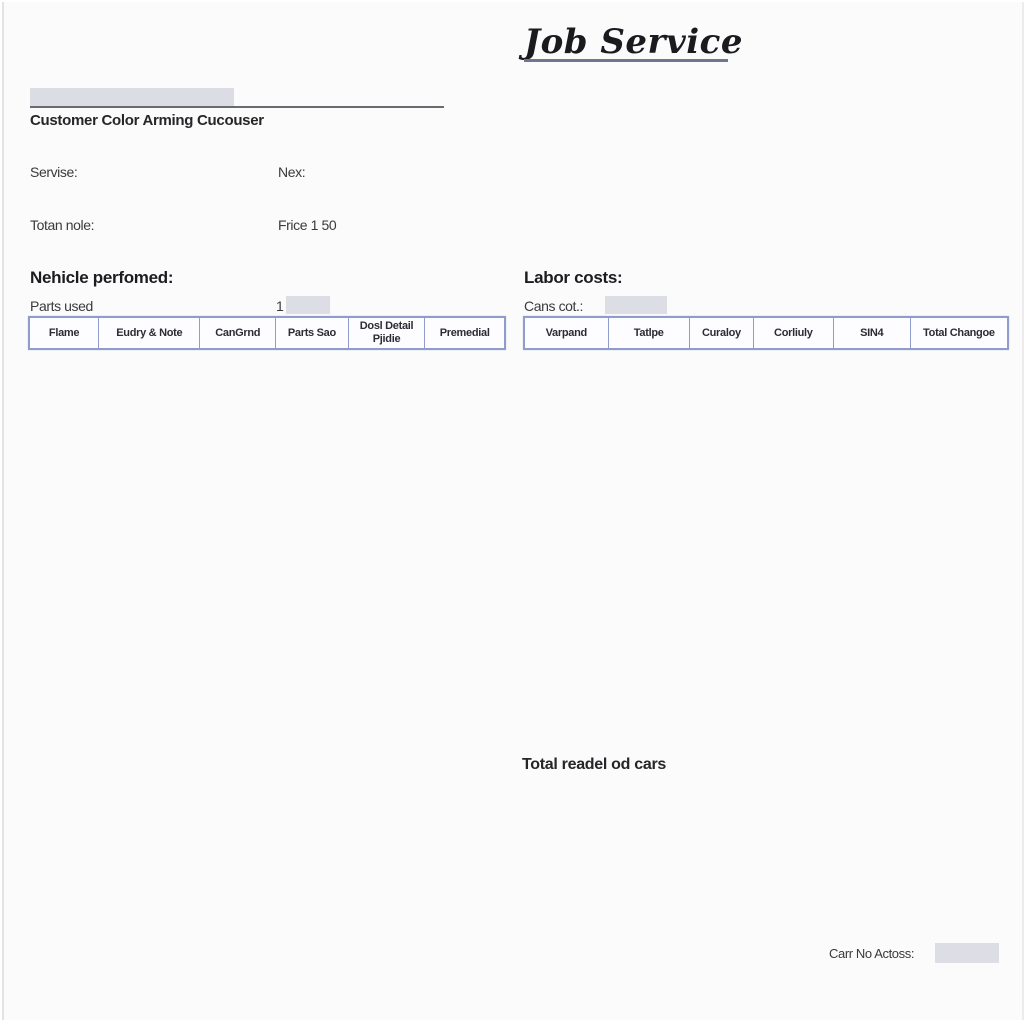 Image resolution: width=1024 pixels, height=1024 pixels. What do you see at coordinates (64, 333) in the screenshot?
I see `parts-col-header: Flame` at bounding box center [64, 333].